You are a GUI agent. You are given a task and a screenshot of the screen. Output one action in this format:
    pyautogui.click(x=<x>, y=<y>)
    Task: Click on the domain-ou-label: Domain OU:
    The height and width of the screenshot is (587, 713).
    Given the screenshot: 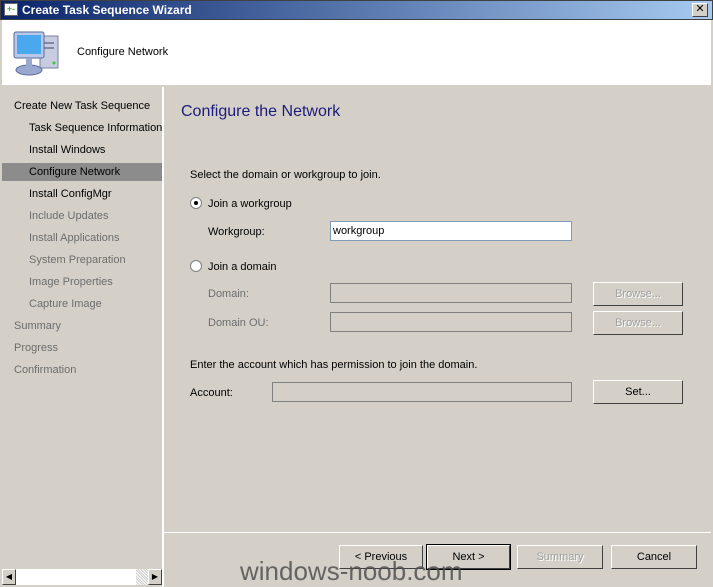 What is the action you would take?
    pyautogui.click(x=238, y=323)
    